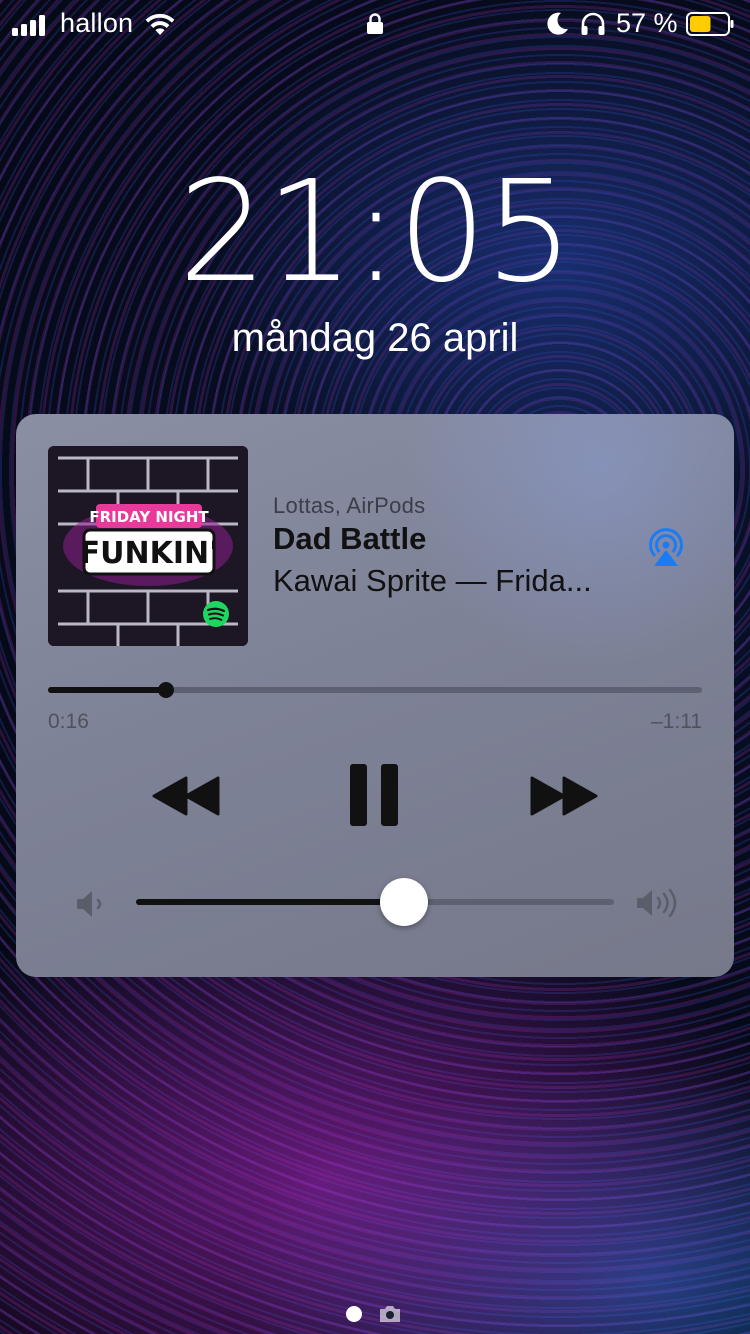 The image size is (750, 1334). Describe the element at coordinates (107, 690) in the screenshot. I see `playback-progress-fill` at that location.